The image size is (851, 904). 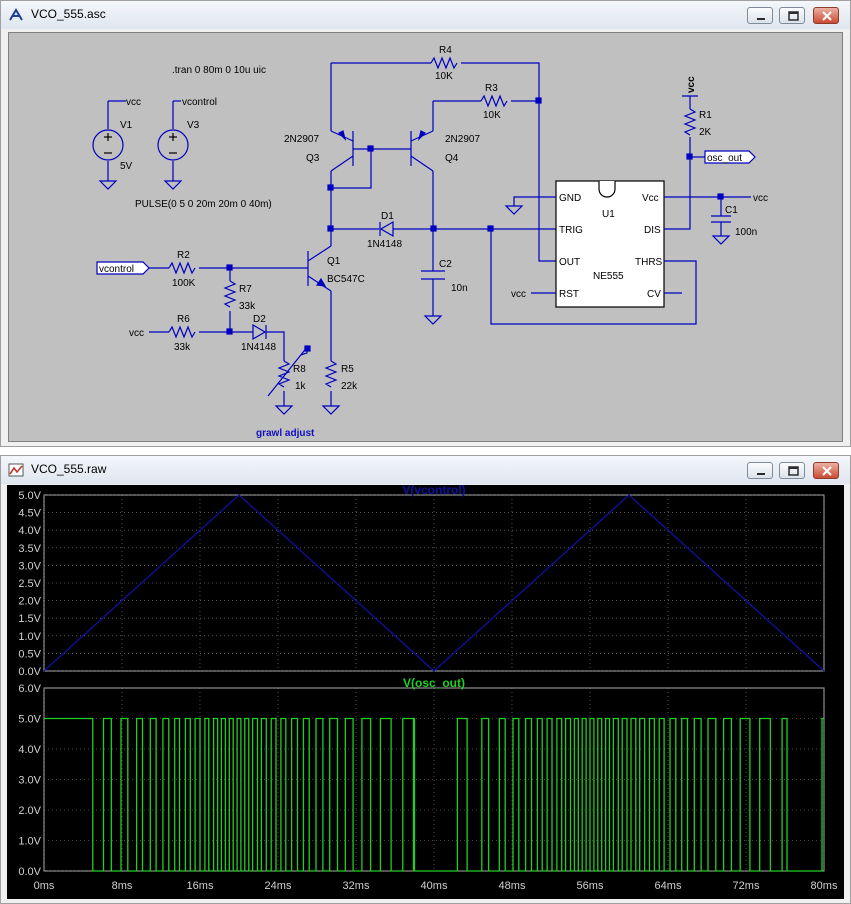 I want to click on r7-value: 33k, so click(x=247, y=306).